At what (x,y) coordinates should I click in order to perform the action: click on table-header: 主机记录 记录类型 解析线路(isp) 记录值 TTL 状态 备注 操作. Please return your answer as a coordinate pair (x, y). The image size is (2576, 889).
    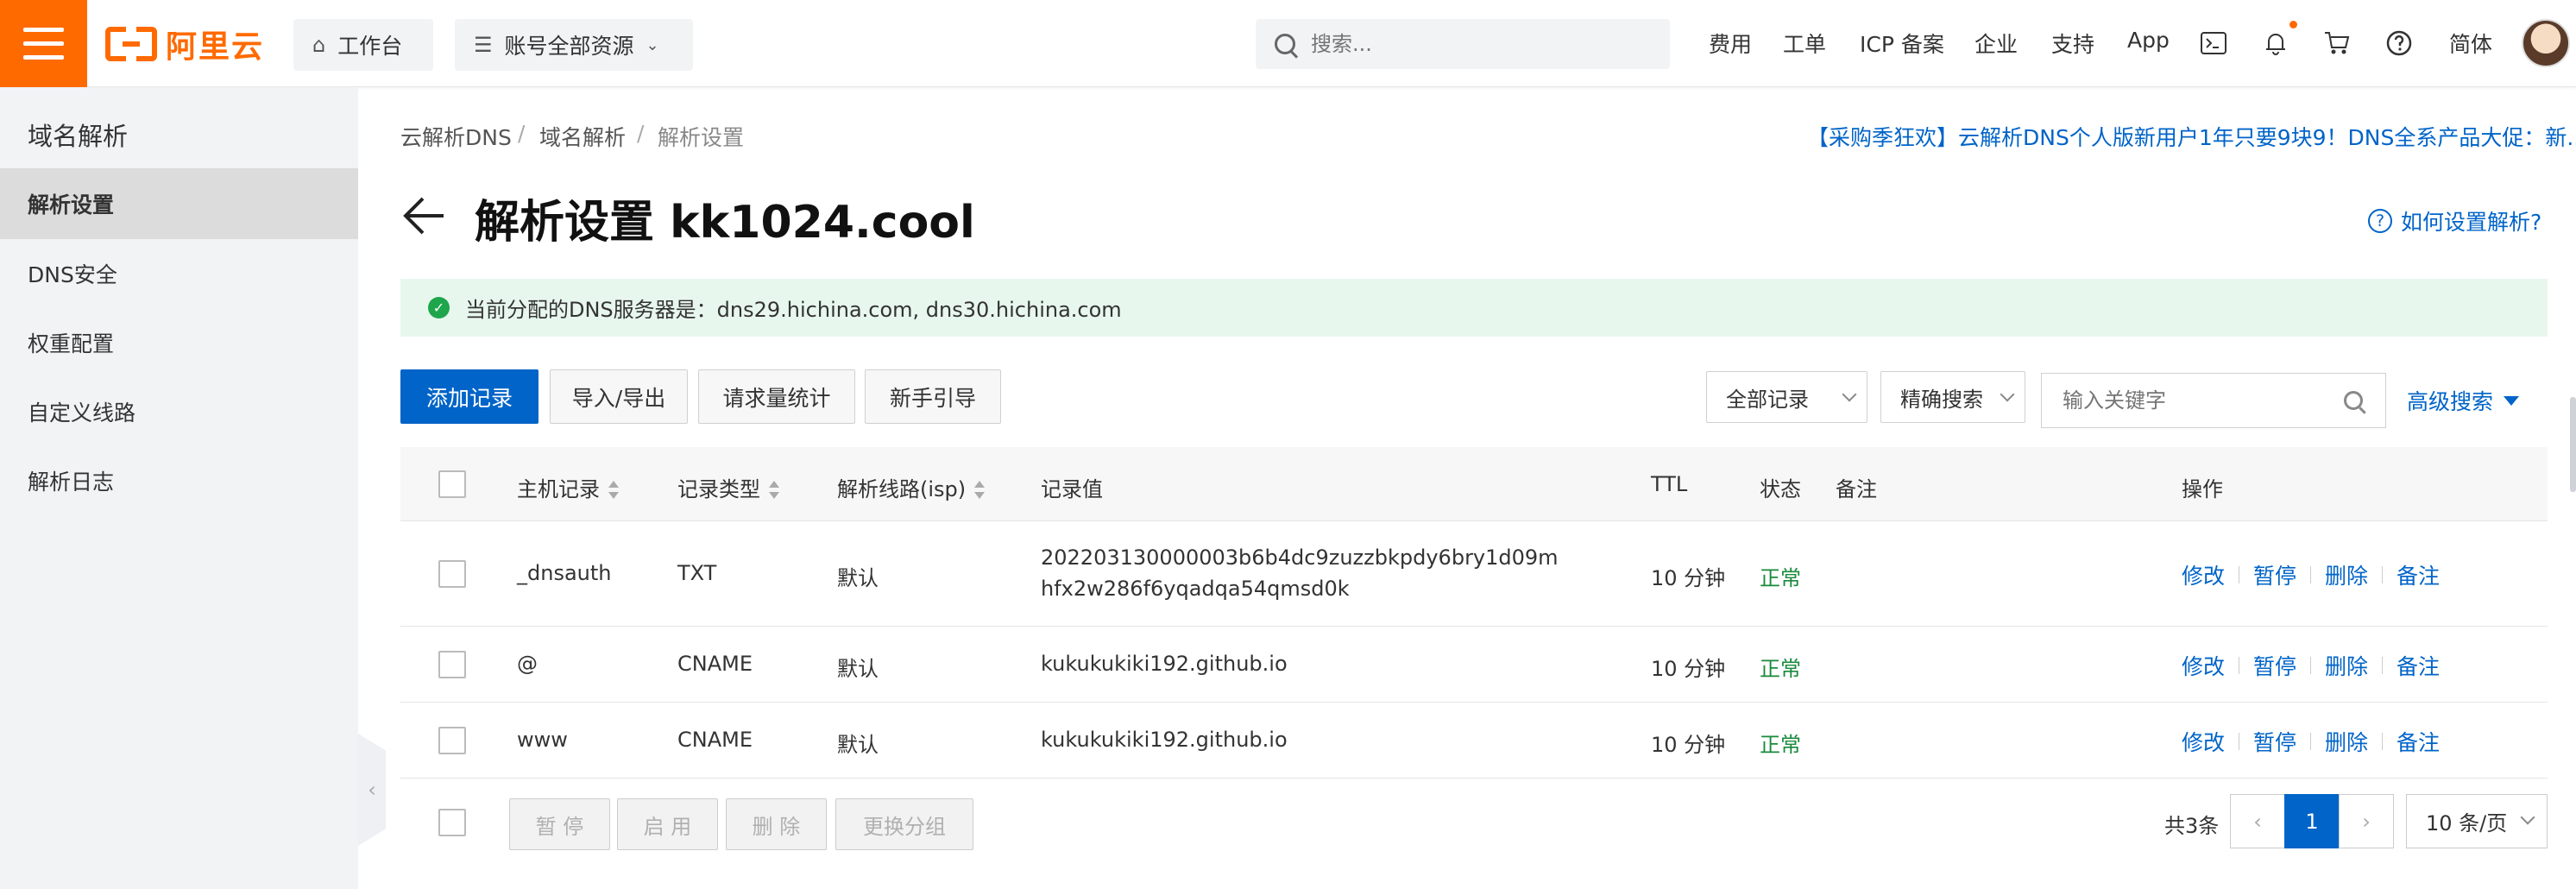
    Looking at the image, I should click on (1474, 484).